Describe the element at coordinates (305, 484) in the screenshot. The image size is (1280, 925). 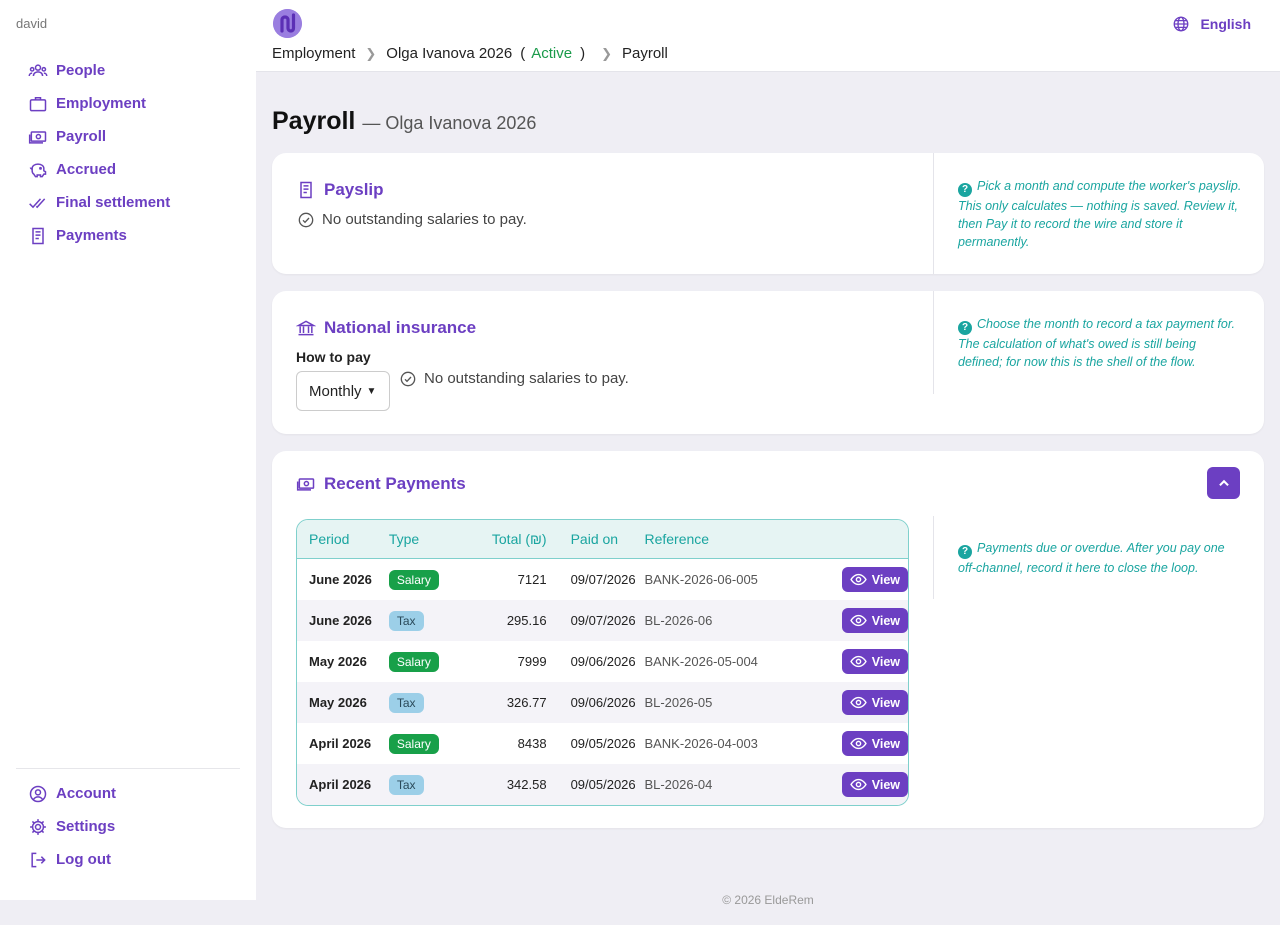
I see `money-icon` at that location.